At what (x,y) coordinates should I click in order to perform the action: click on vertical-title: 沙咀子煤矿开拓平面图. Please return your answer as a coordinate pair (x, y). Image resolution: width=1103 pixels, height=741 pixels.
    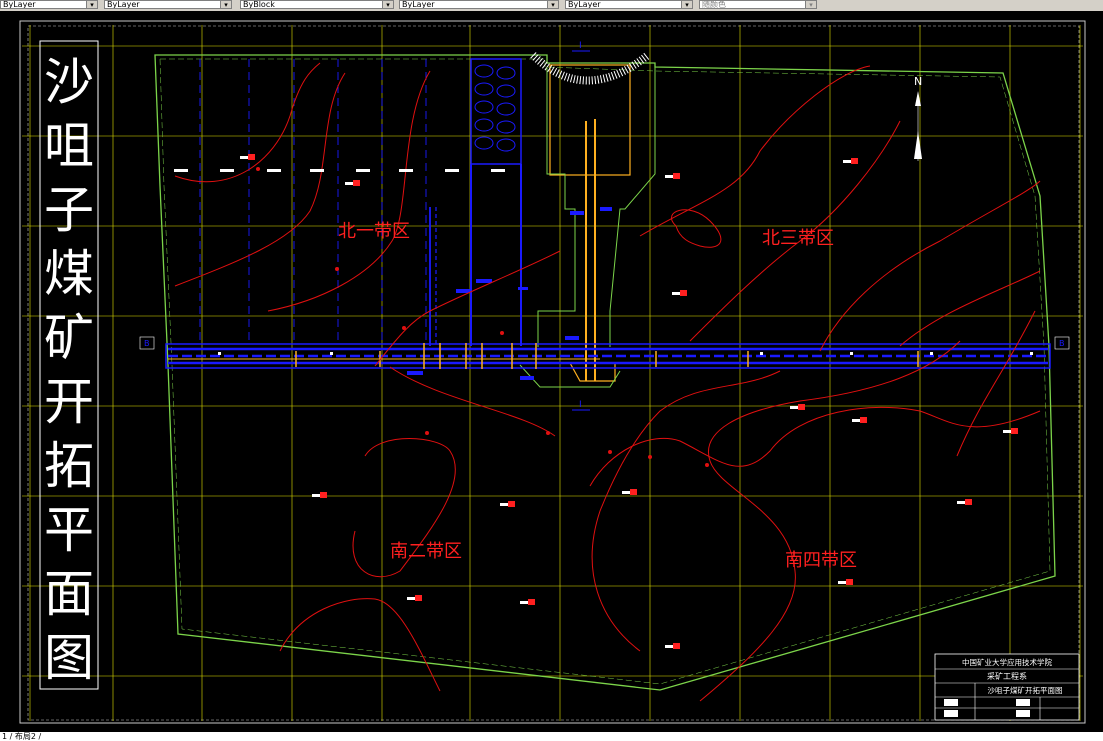
    Looking at the image, I should click on (69, 370).